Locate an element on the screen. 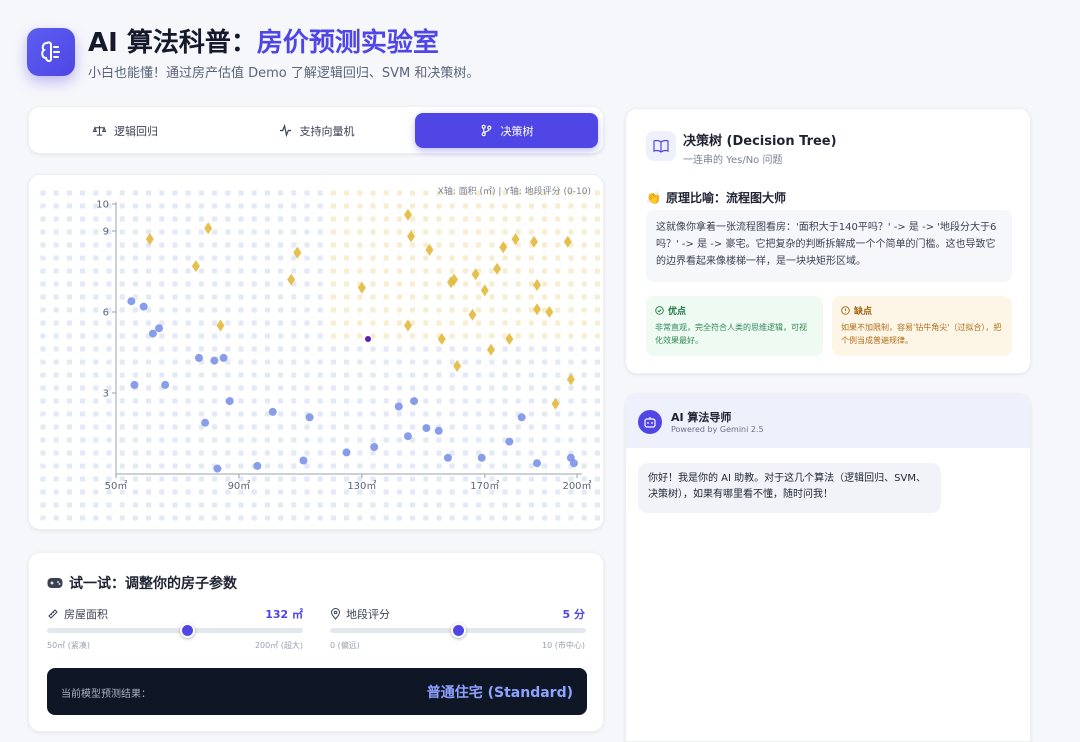 Image resolution: width=1080 pixels, height=742 pixels. tab-decision-tree: 决策树 is located at coordinates (506, 130).